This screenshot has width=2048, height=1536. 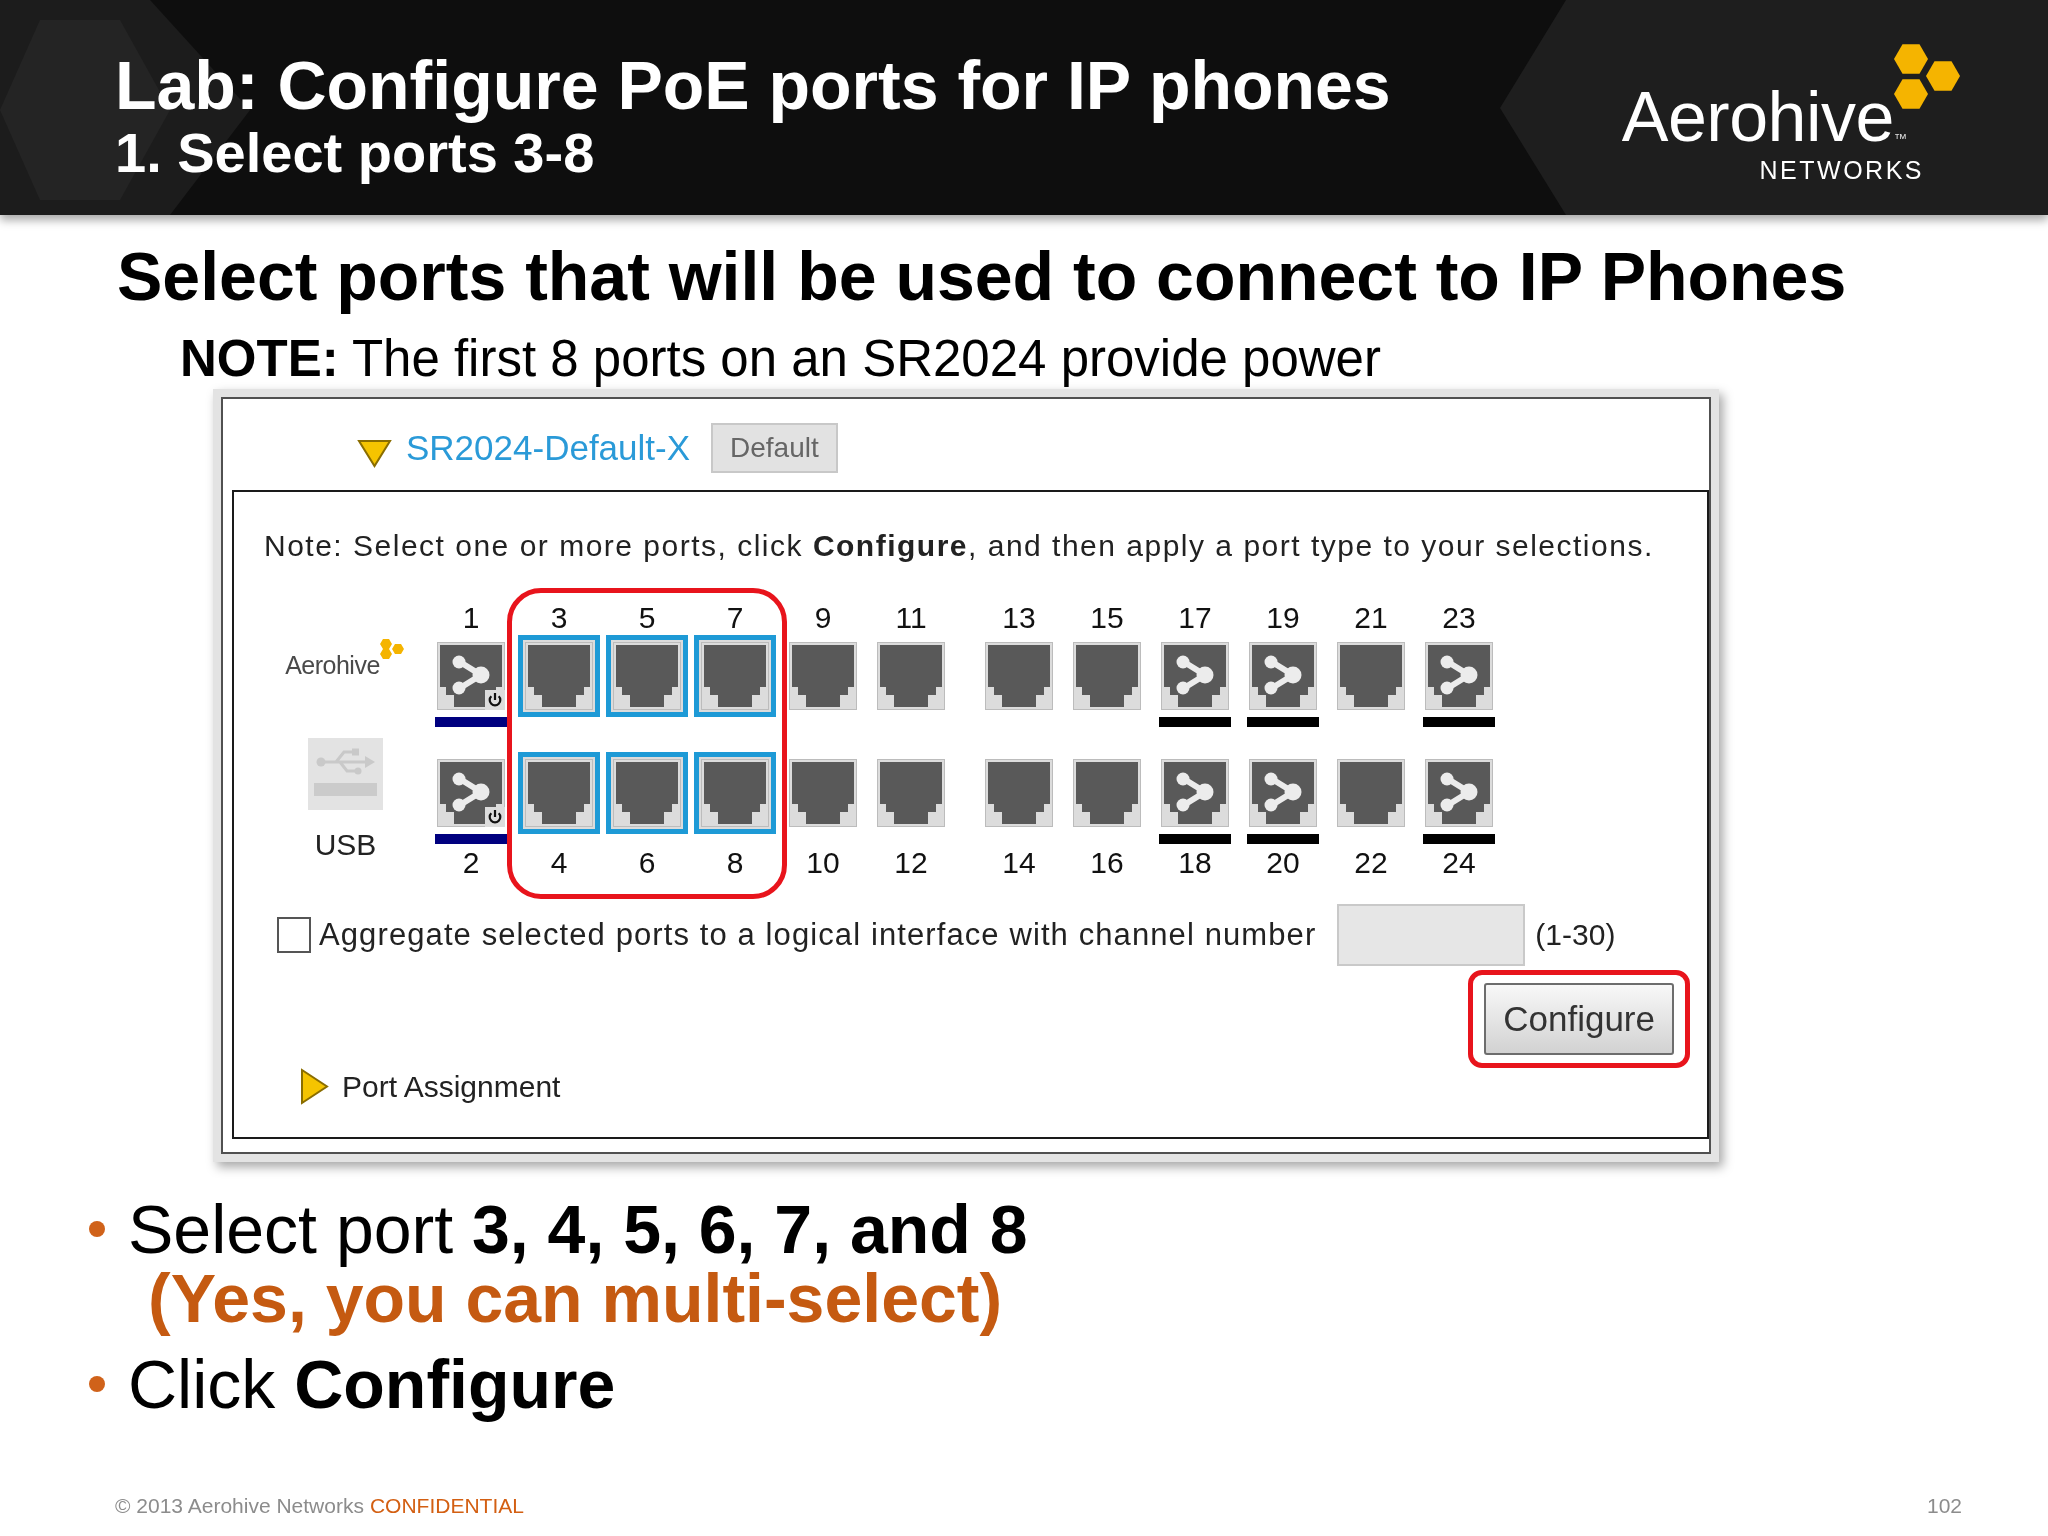 I want to click on trademark-mark: ™, so click(x=1900, y=139).